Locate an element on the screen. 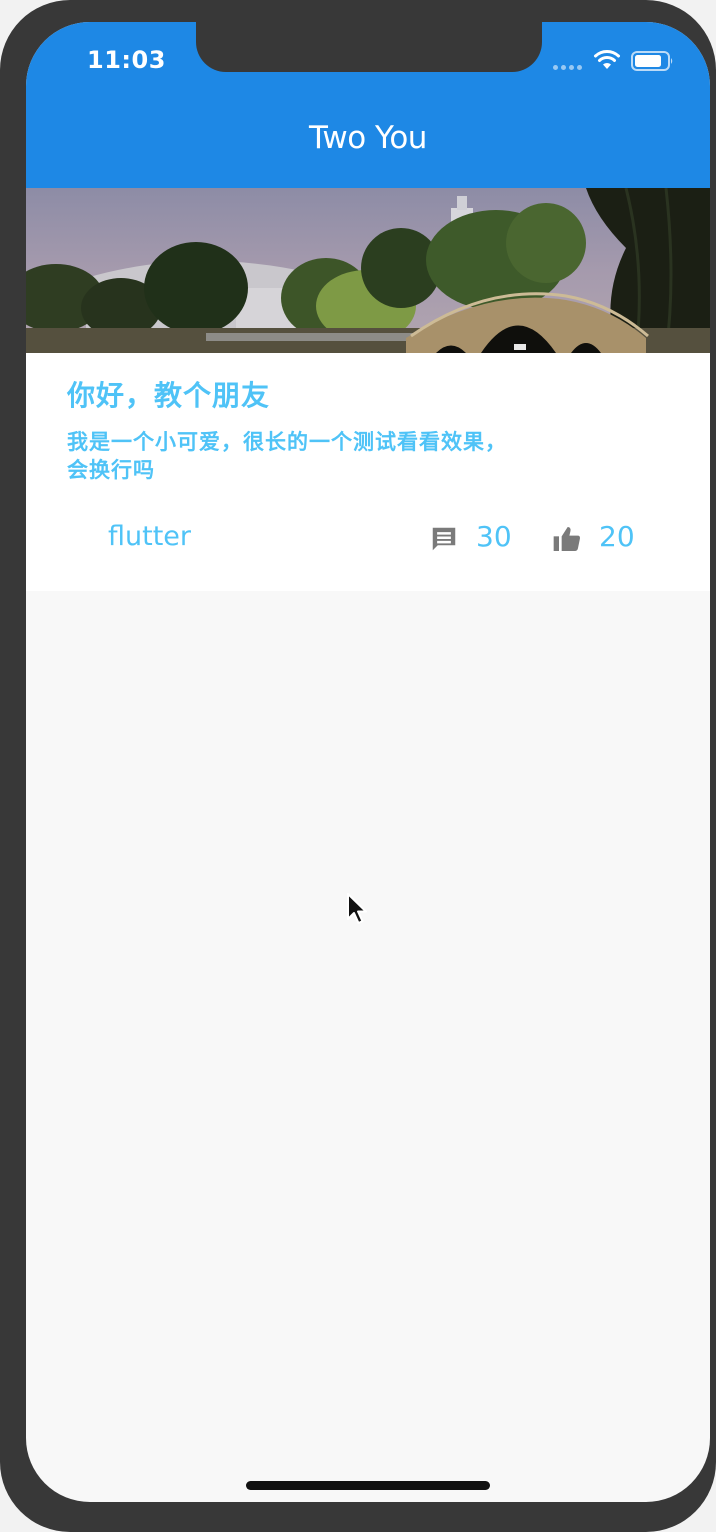 The width and height of the screenshot is (716, 1532). status-time: 11:03 is located at coordinates (126, 60).